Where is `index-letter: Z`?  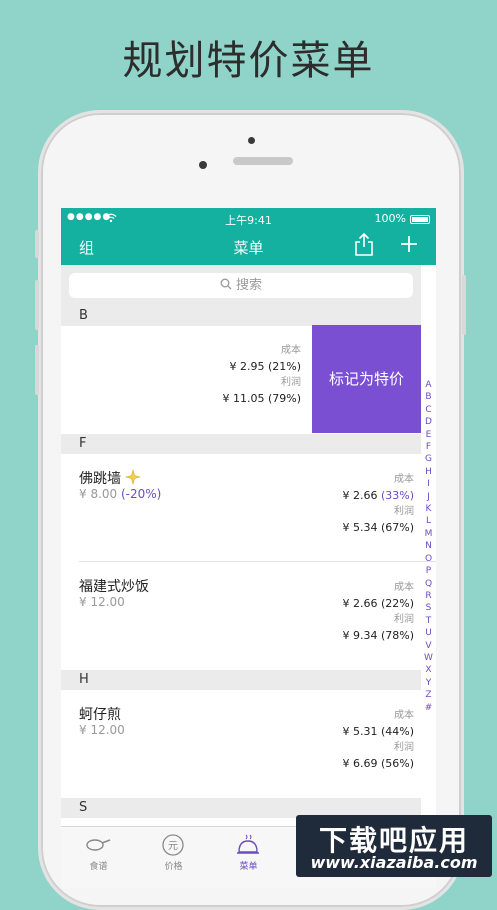
index-letter: Z is located at coordinates (428, 695).